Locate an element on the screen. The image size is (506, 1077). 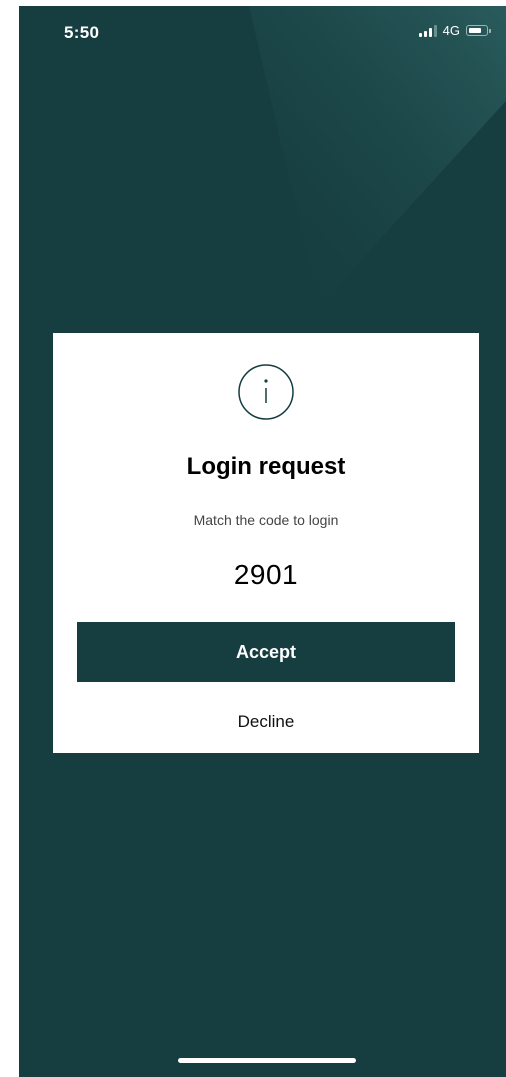
verification-code: 2901 is located at coordinates (266, 574).